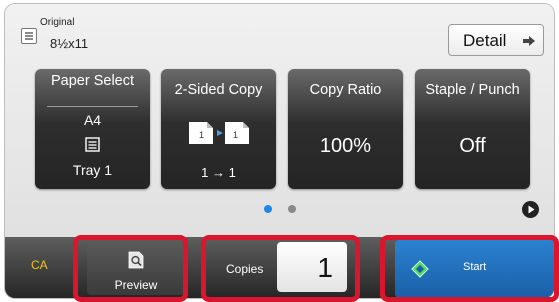  What do you see at coordinates (529, 43) in the screenshot?
I see `arrow-right-icon` at bounding box center [529, 43].